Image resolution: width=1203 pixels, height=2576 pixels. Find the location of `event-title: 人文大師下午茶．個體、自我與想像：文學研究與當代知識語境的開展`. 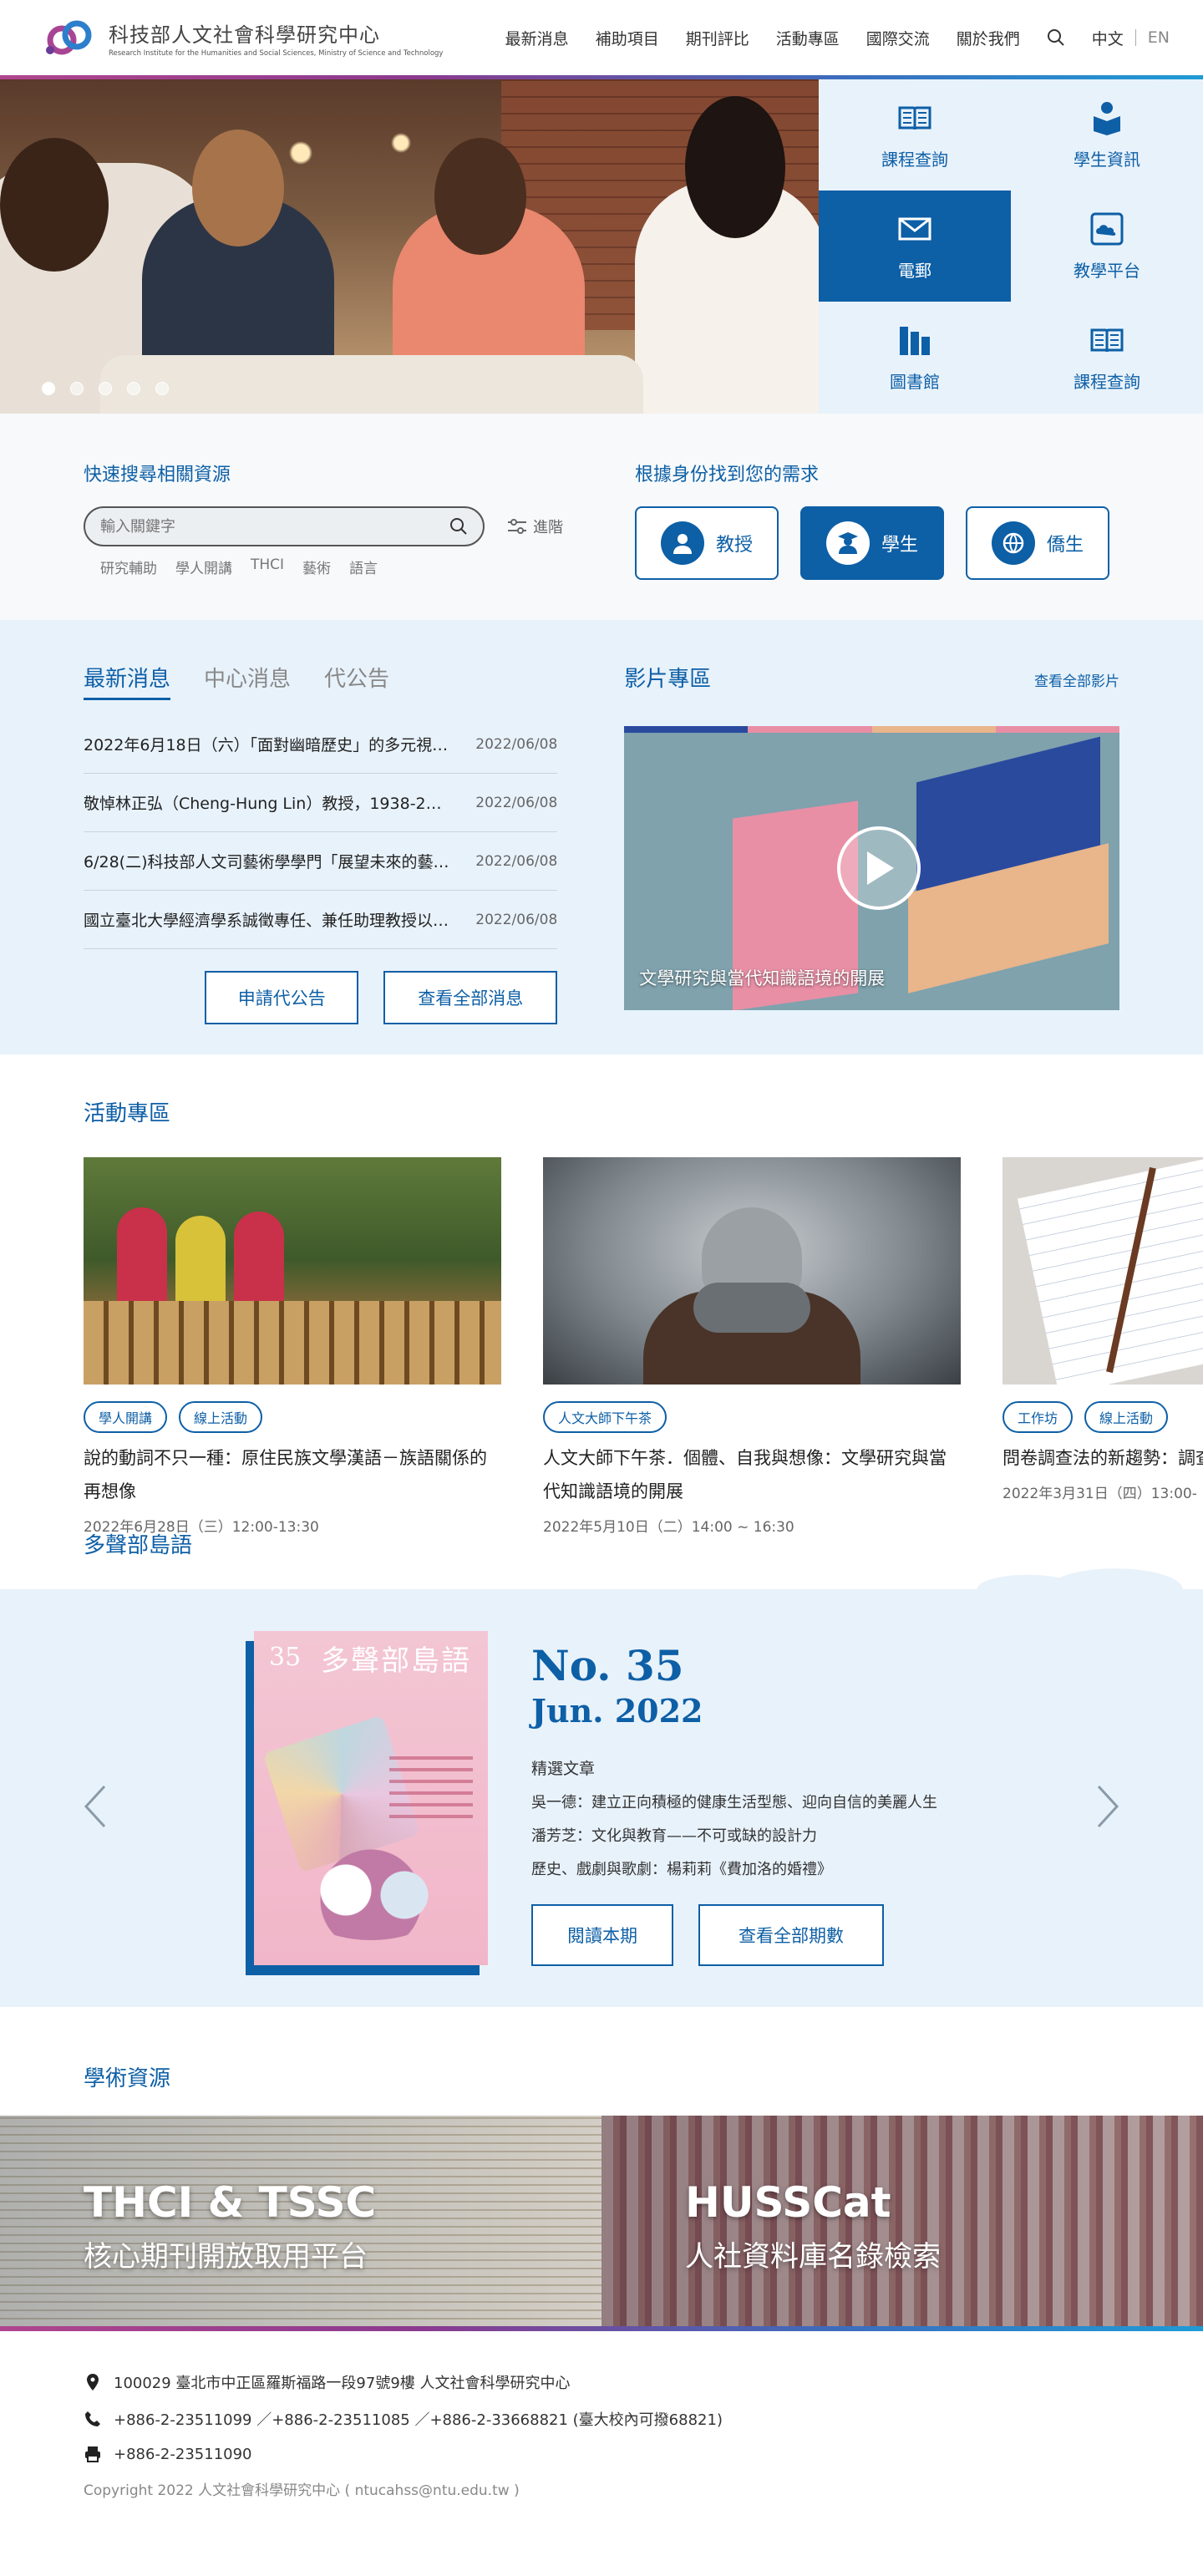

event-title: 人文大師下午茶．個體、自我與想像：文學研究與當代知識語境的開展 is located at coordinates (745, 1474).